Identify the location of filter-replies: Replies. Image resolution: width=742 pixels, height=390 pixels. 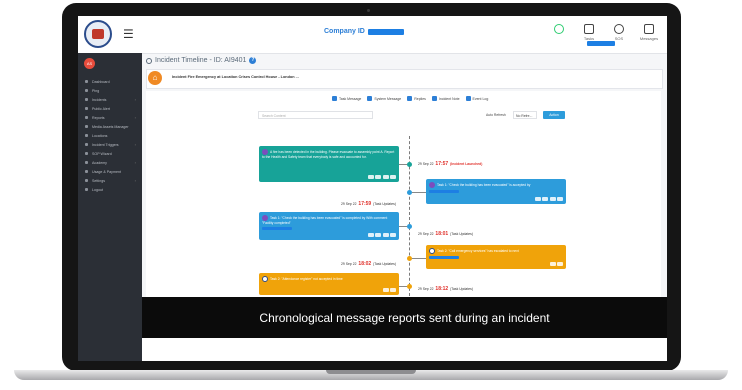
(416, 98).